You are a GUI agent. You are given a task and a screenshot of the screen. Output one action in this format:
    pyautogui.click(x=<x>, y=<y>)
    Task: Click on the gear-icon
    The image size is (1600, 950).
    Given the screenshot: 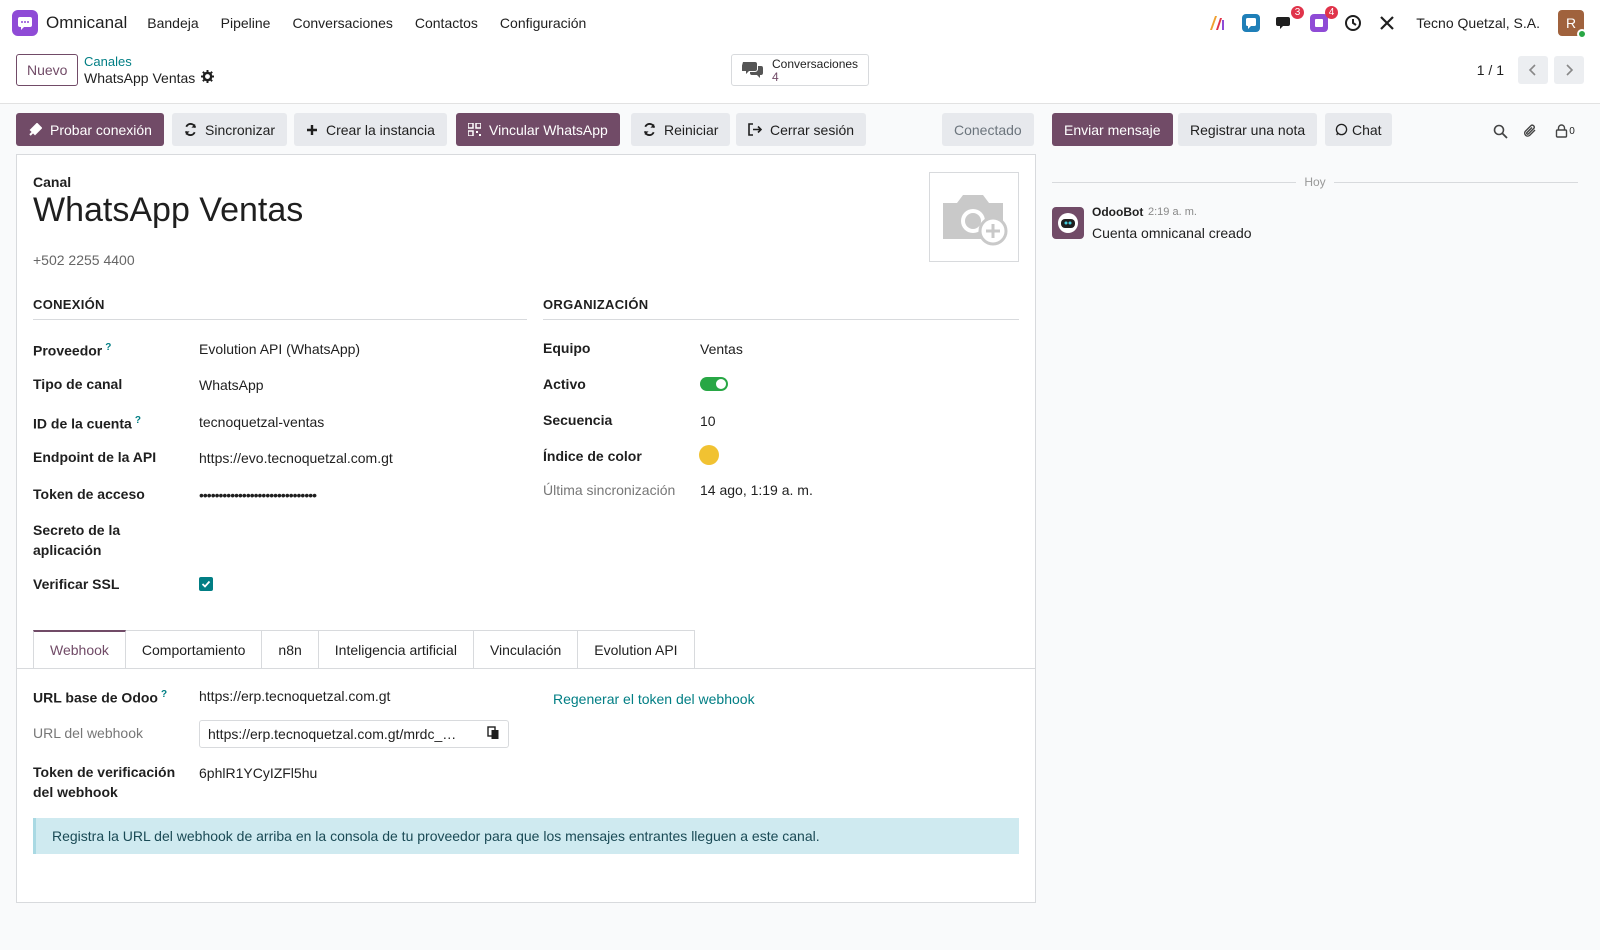 What is the action you would take?
    pyautogui.click(x=208, y=78)
    